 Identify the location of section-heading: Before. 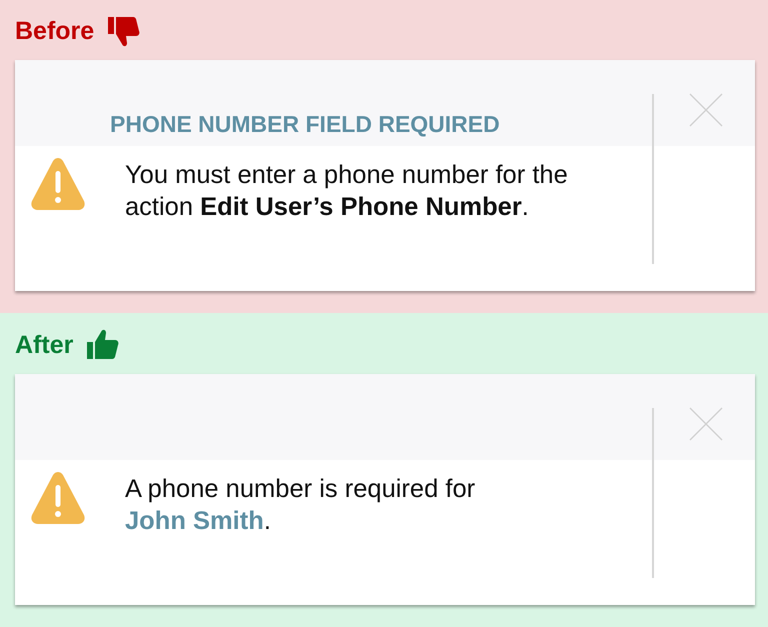
(54, 31).